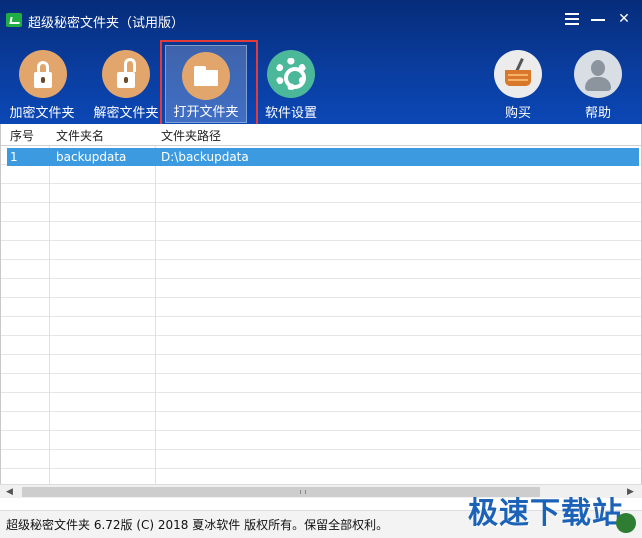  What do you see at coordinates (9, 492) in the screenshot?
I see `scroll-left-icon: ◀` at bounding box center [9, 492].